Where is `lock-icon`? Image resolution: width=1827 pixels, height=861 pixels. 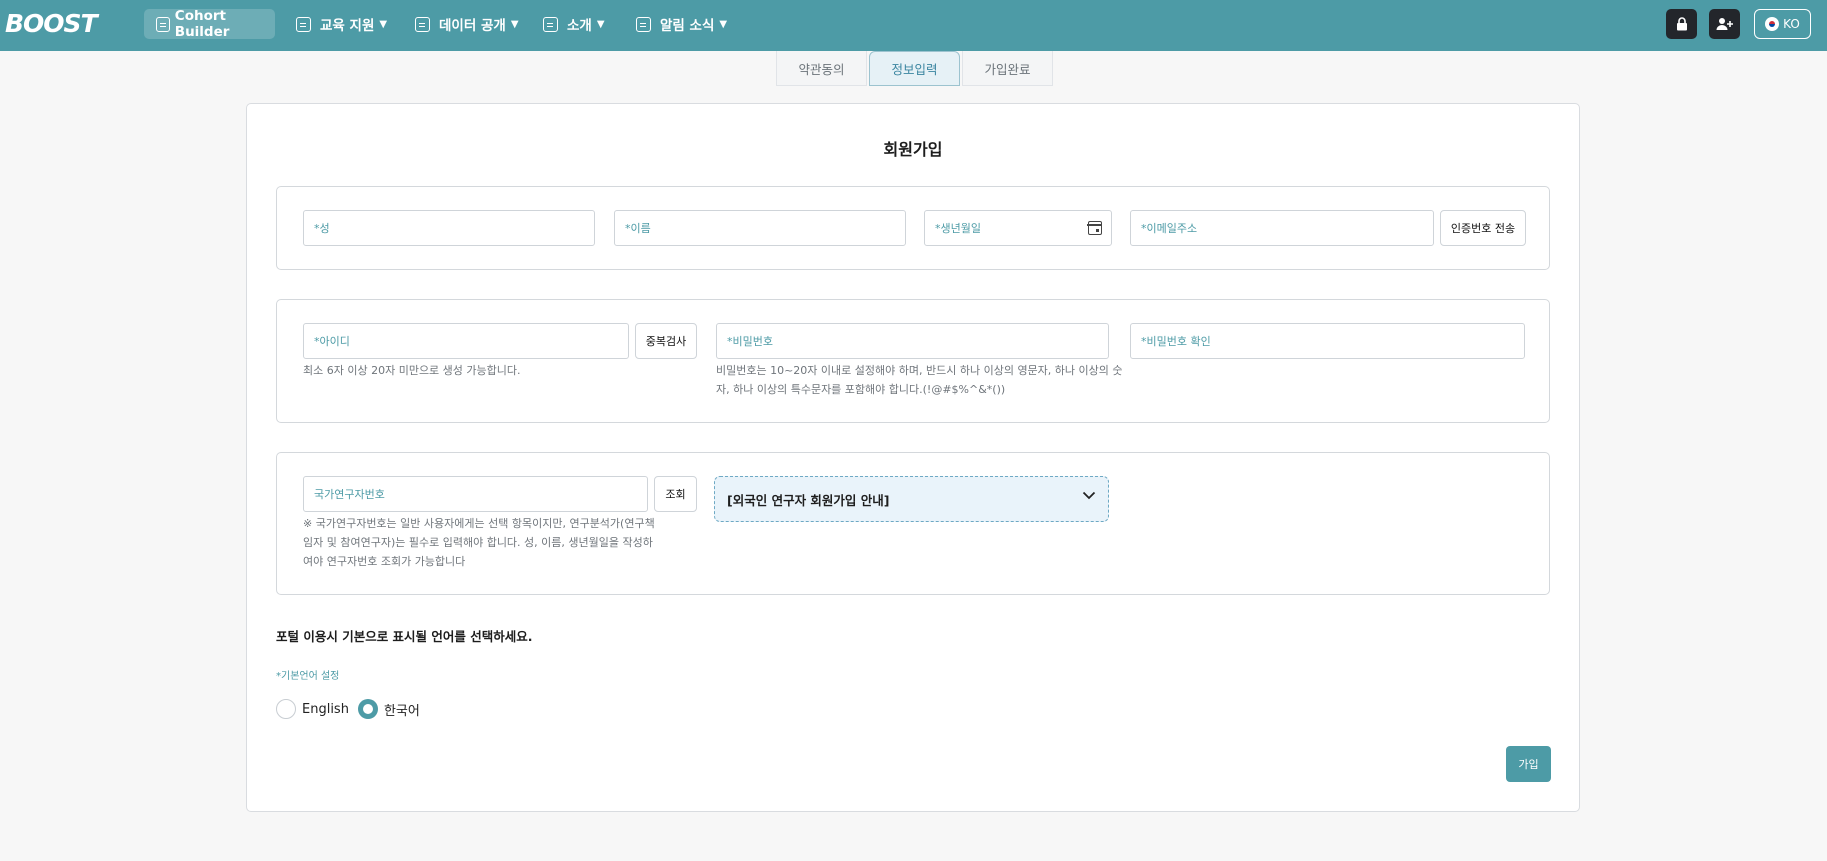 lock-icon is located at coordinates (1681, 24).